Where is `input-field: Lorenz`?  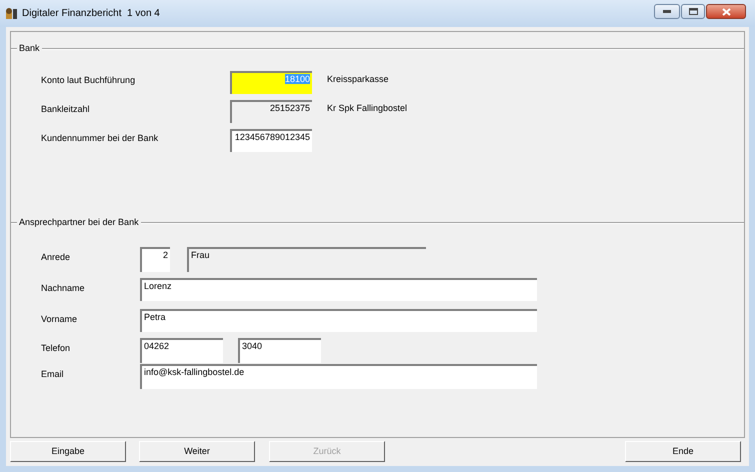 input-field: Lorenz is located at coordinates (338, 289).